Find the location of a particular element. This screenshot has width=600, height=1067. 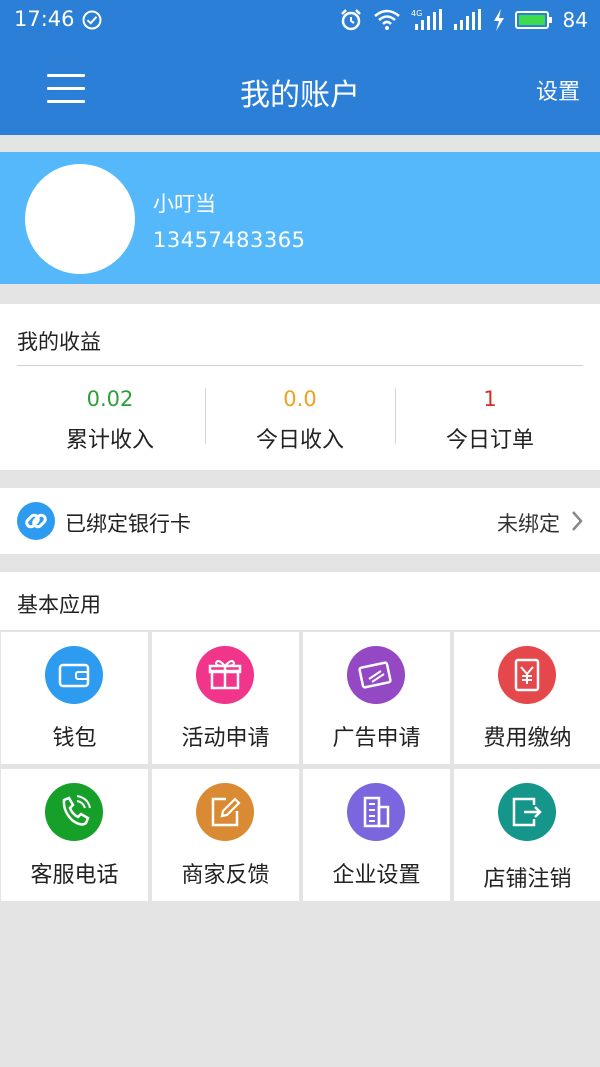

app-label: 客服电话 is located at coordinates (74, 875).